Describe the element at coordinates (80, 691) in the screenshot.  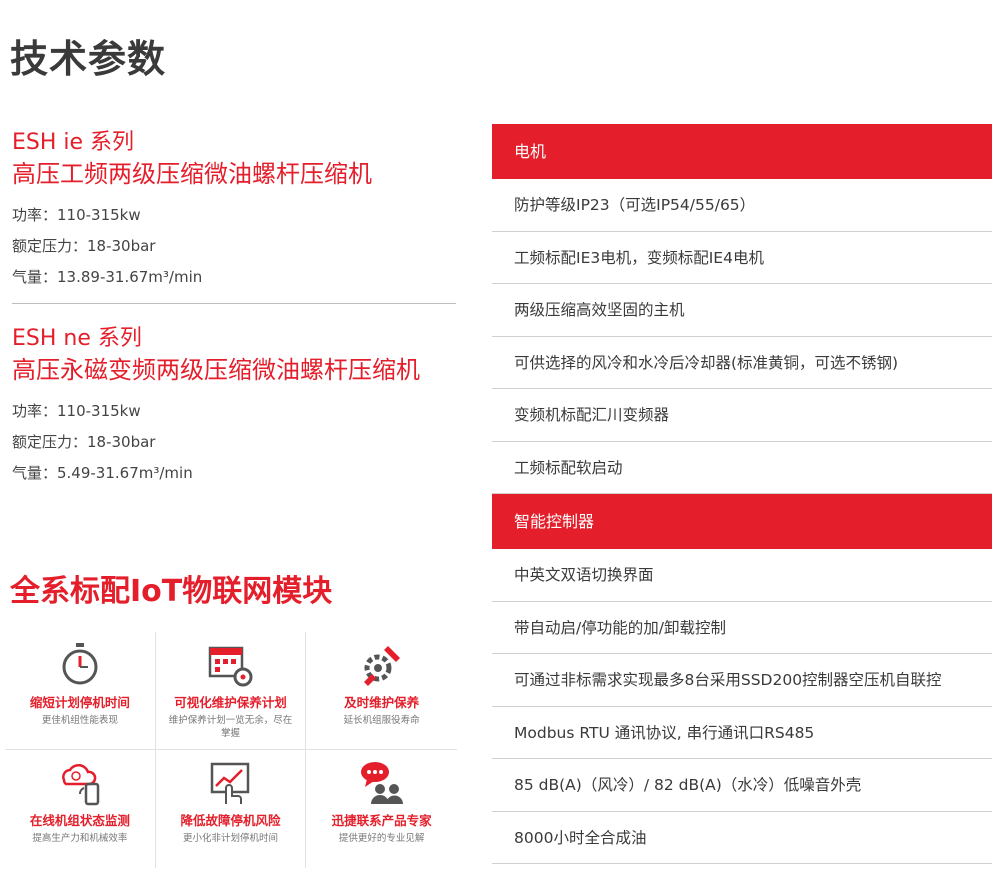
I see `iot-feature: 缩短计划停机时间 更佳机组性能表现` at that location.